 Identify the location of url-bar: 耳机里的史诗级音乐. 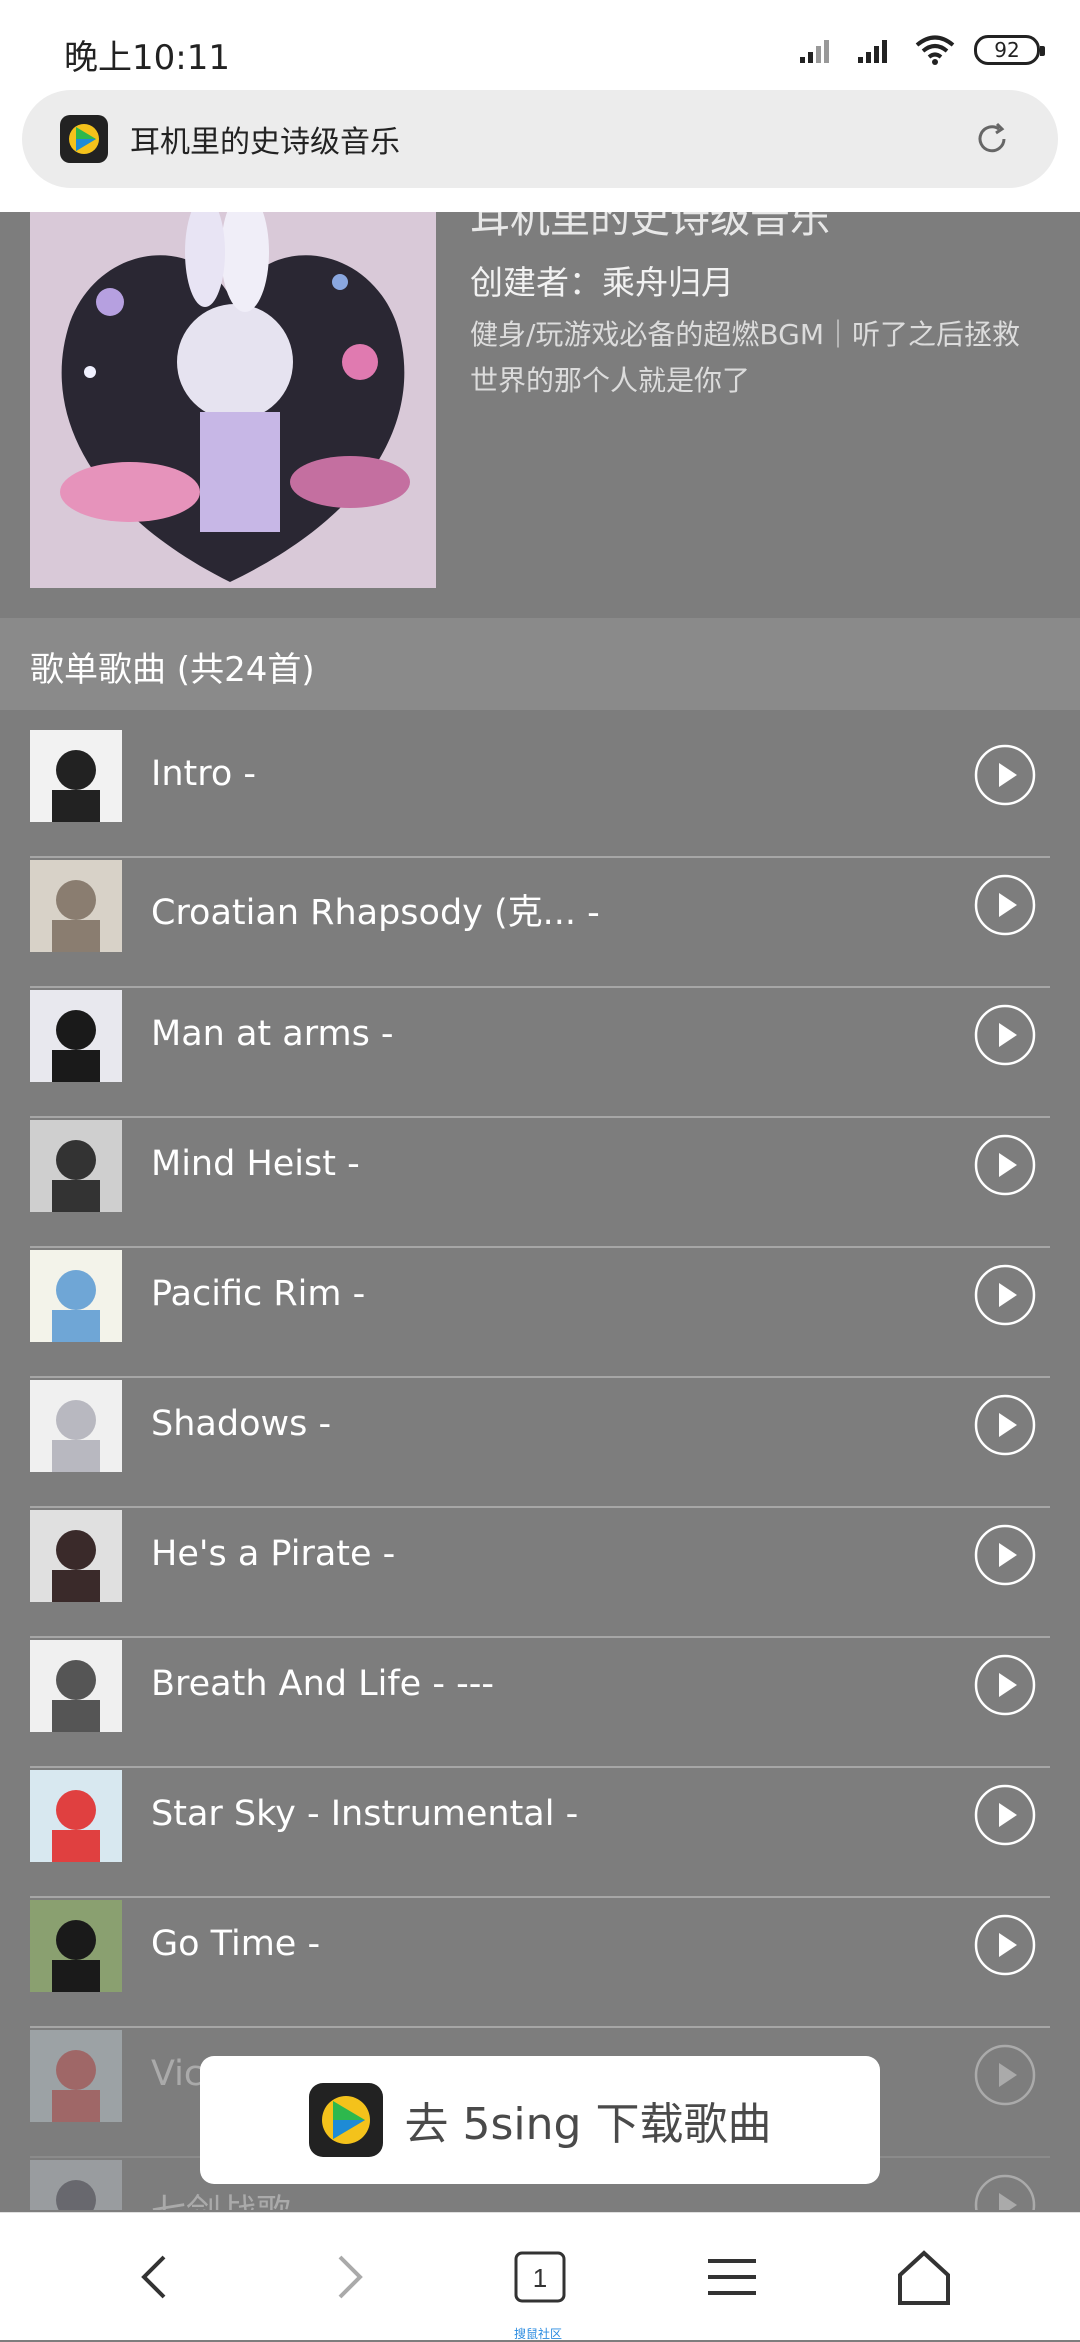
(540, 139).